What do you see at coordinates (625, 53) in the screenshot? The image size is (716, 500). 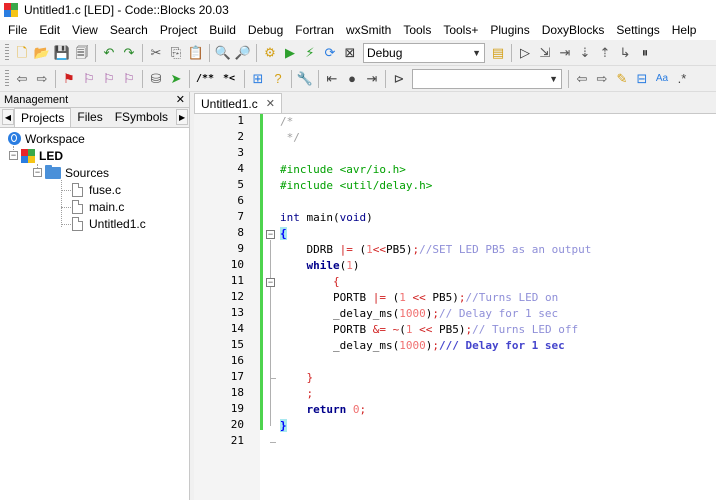 I see `next-instruction-icon: ↳` at bounding box center [625, 53].